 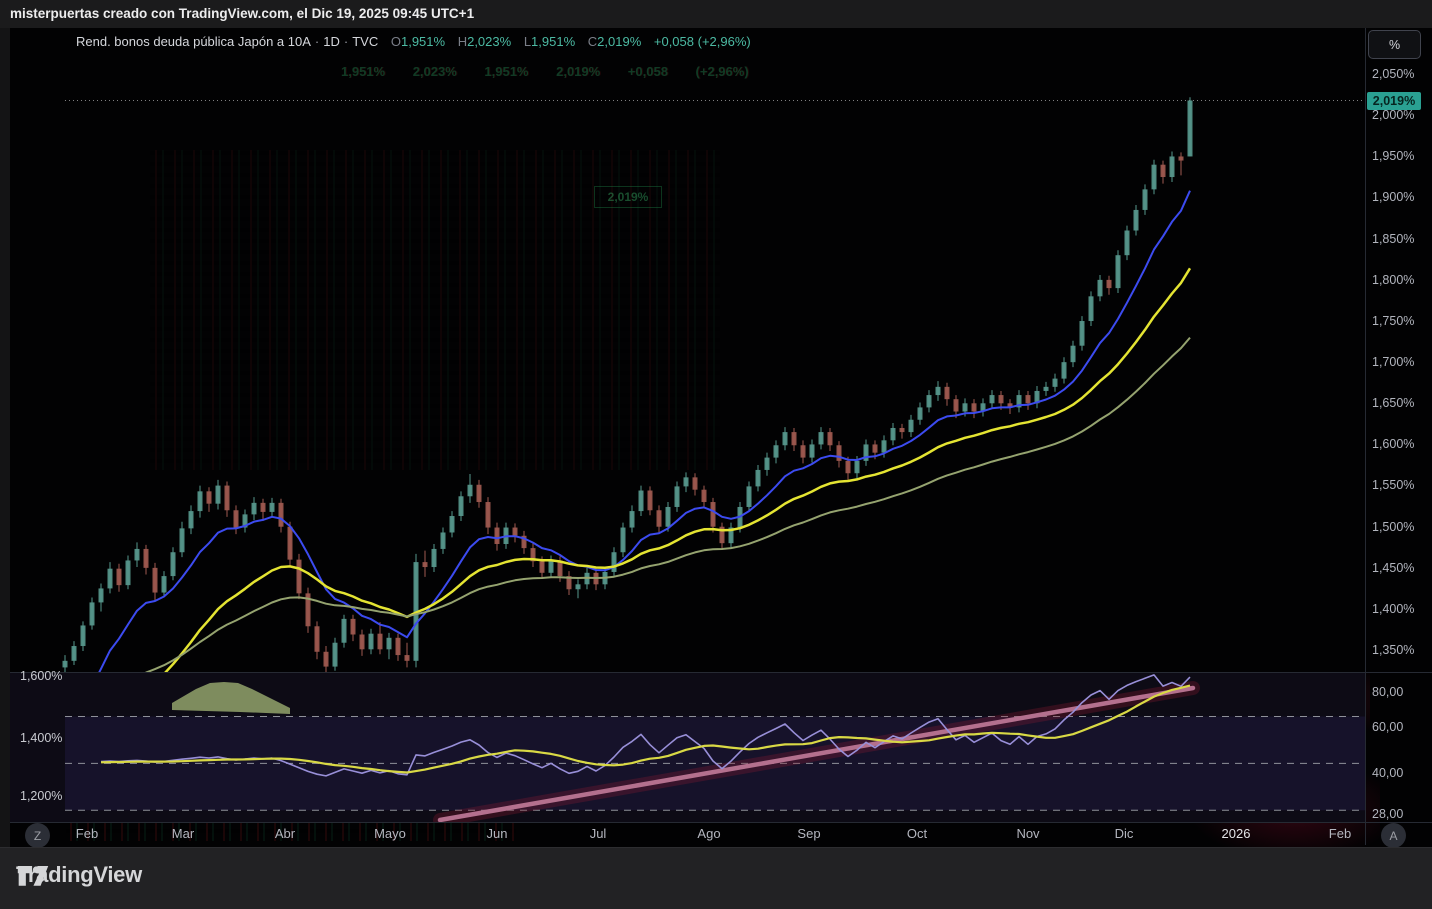 What do you see at coordinates (619, 41) in the screenshot?
I see `close-value: 2,019%` at bounding box center [619, 41].